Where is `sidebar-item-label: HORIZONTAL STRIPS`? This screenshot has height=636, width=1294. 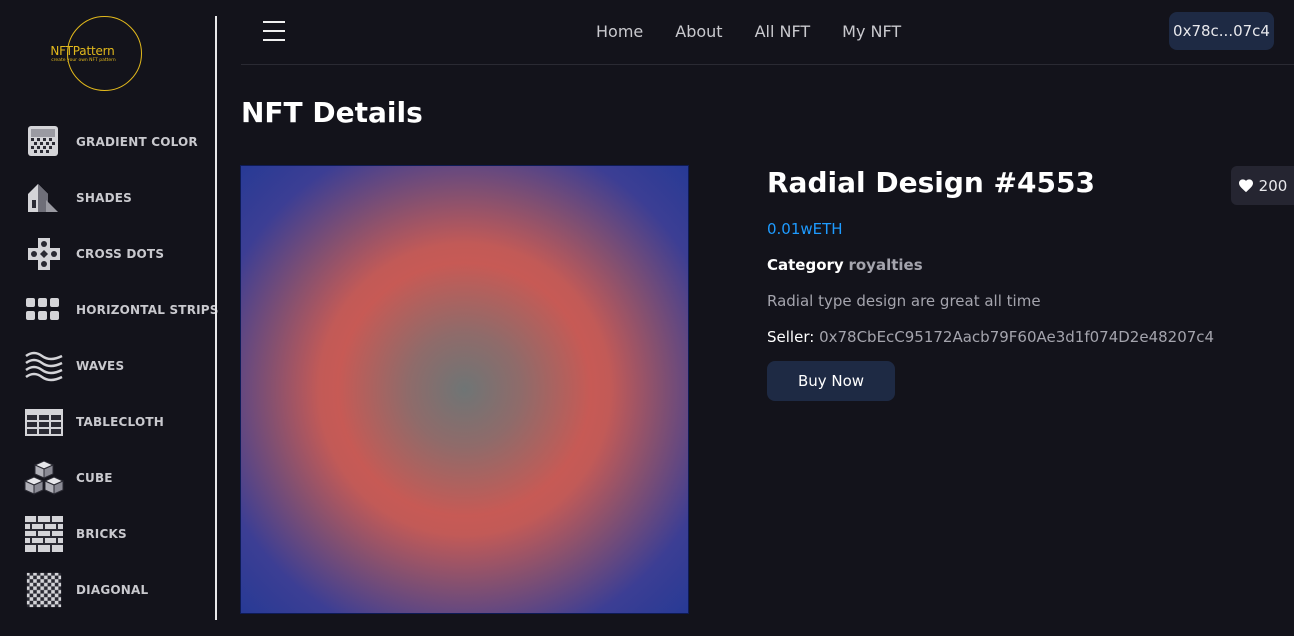 sidebar-item-label: HORIZONTAL STRIPS is located at coordinates (147, 310).